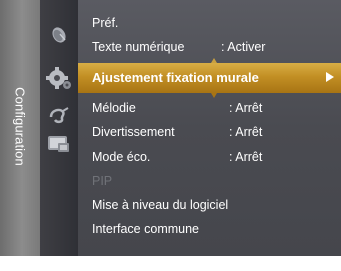 The height and width of the screenshot is (271, 341). Describe the element at coordinates (246, 157) in the screenshot. I see `menu-value-mode-eco: : Arrêt` at that location.